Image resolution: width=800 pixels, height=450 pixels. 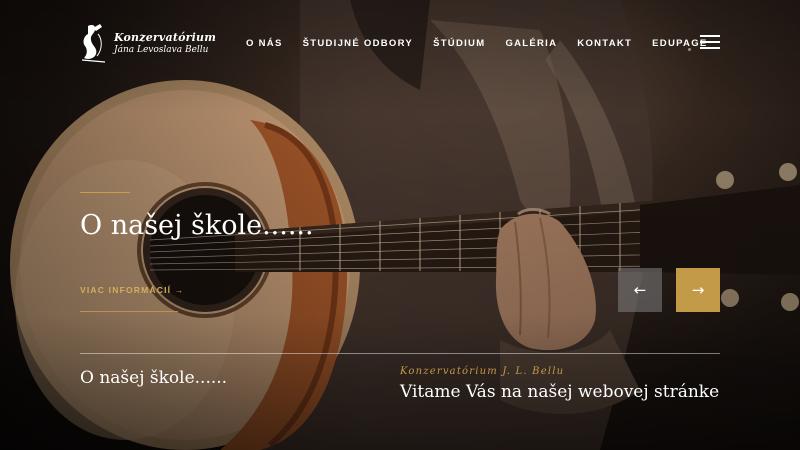 What do you see at coordinates (604, 43) in the screenshot?
I see `nav-item-kontakt: KONTAKT` at bounding box center [604, 43].